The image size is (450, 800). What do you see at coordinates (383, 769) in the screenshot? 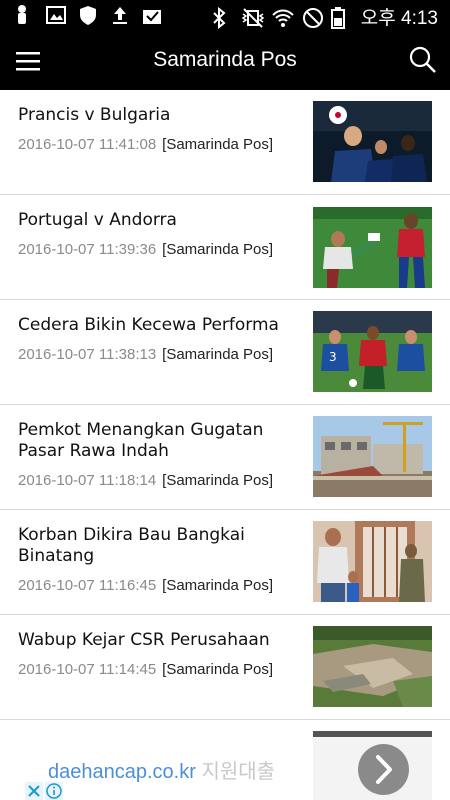
I see `chevron-right-icon` at bounding box center [383, 769].